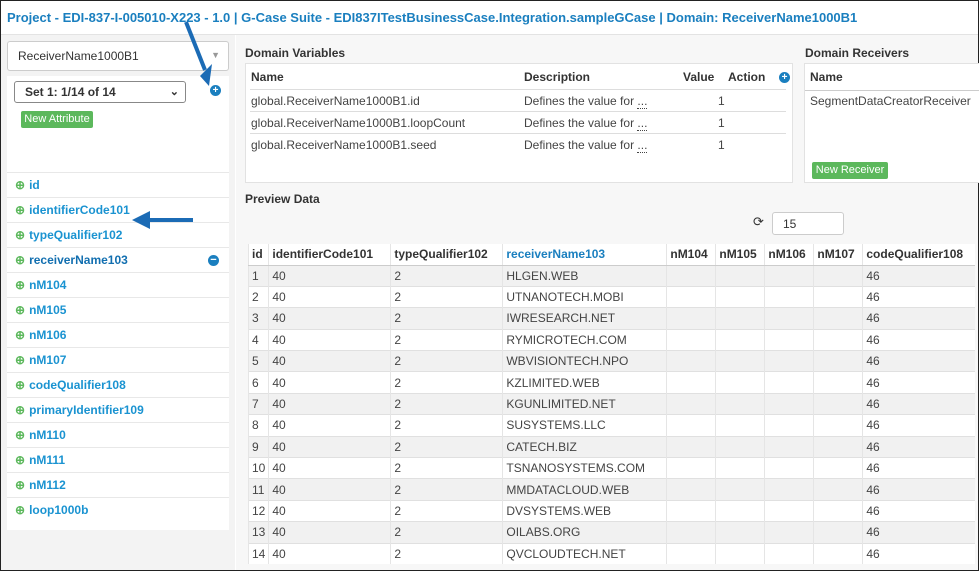 The width and height of the screenshot is (979, 571). Describe the element at coordinates (118, 234) in the screenshot. I see `attribute-item: ⊕ typeQualifier102` at that location.